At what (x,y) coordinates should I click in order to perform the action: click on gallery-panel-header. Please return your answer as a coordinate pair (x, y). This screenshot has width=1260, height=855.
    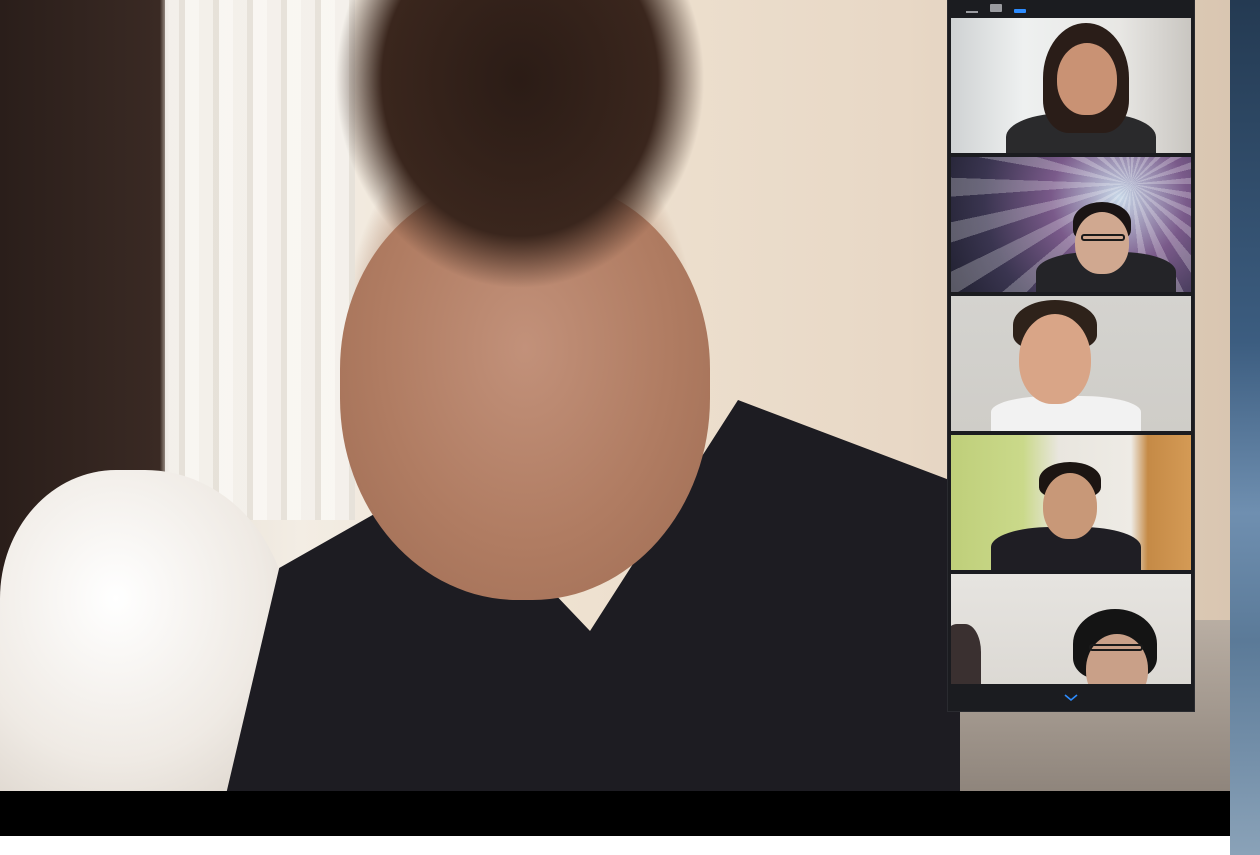
    Looking at the image, I should click on (1071, 8).